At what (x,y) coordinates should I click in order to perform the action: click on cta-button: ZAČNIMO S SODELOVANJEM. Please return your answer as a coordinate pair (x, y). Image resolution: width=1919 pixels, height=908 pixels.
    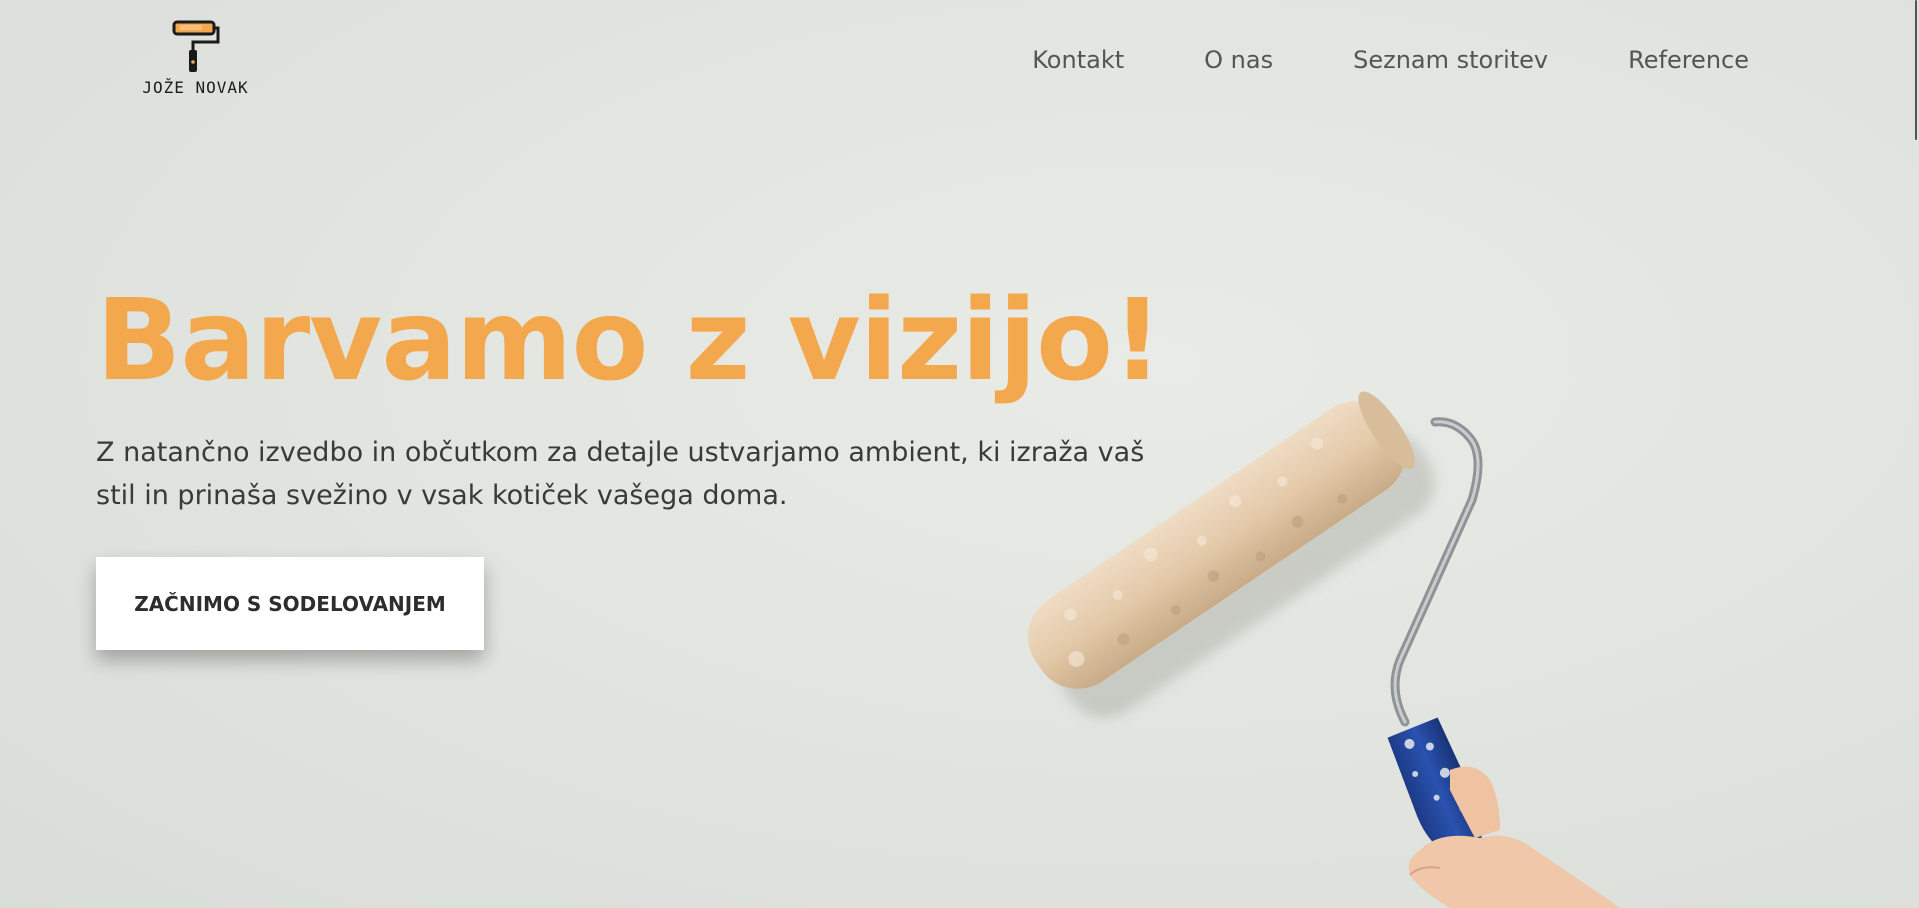
    Looking at the image, I should click on (290, 603).